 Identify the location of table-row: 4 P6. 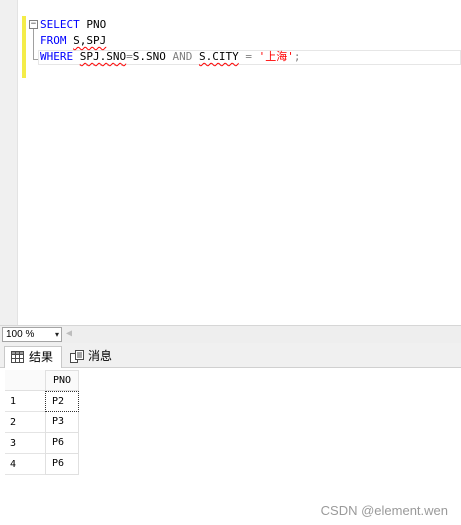
(42, 464).